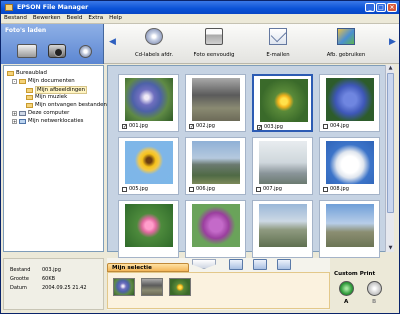 The height and width of the screenshot is (314, 400). I want to click on add-to-selection-arrow-icon, so click(204, 264).